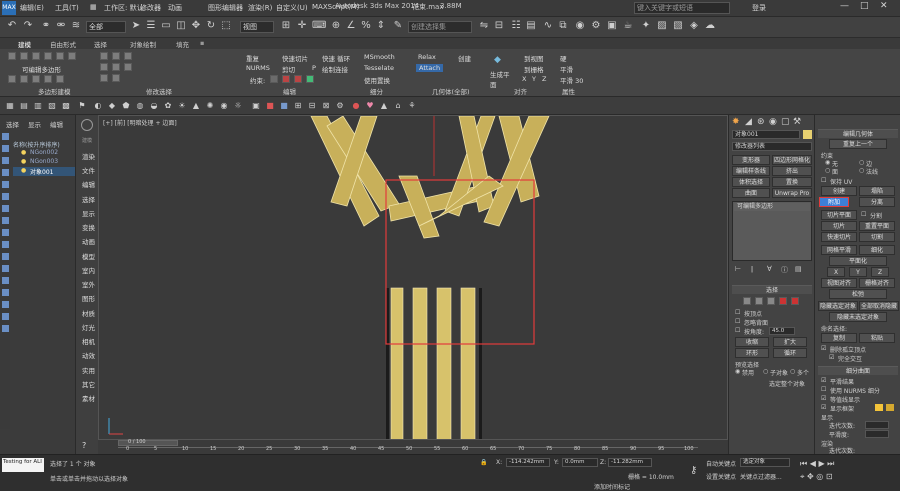 The image size is (900, 491). Describe the element at coordinates (224, 106) in the screenshot. I see `row-icon-16: ◉` at that location.